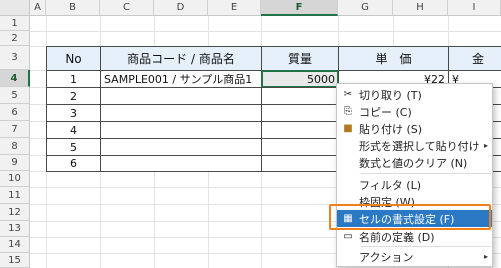 The height and width of the screenshot is (268, 501). Describe the element at coordinates (15, 245) in the screenshot. I see `row-header-14: 14` at that location.